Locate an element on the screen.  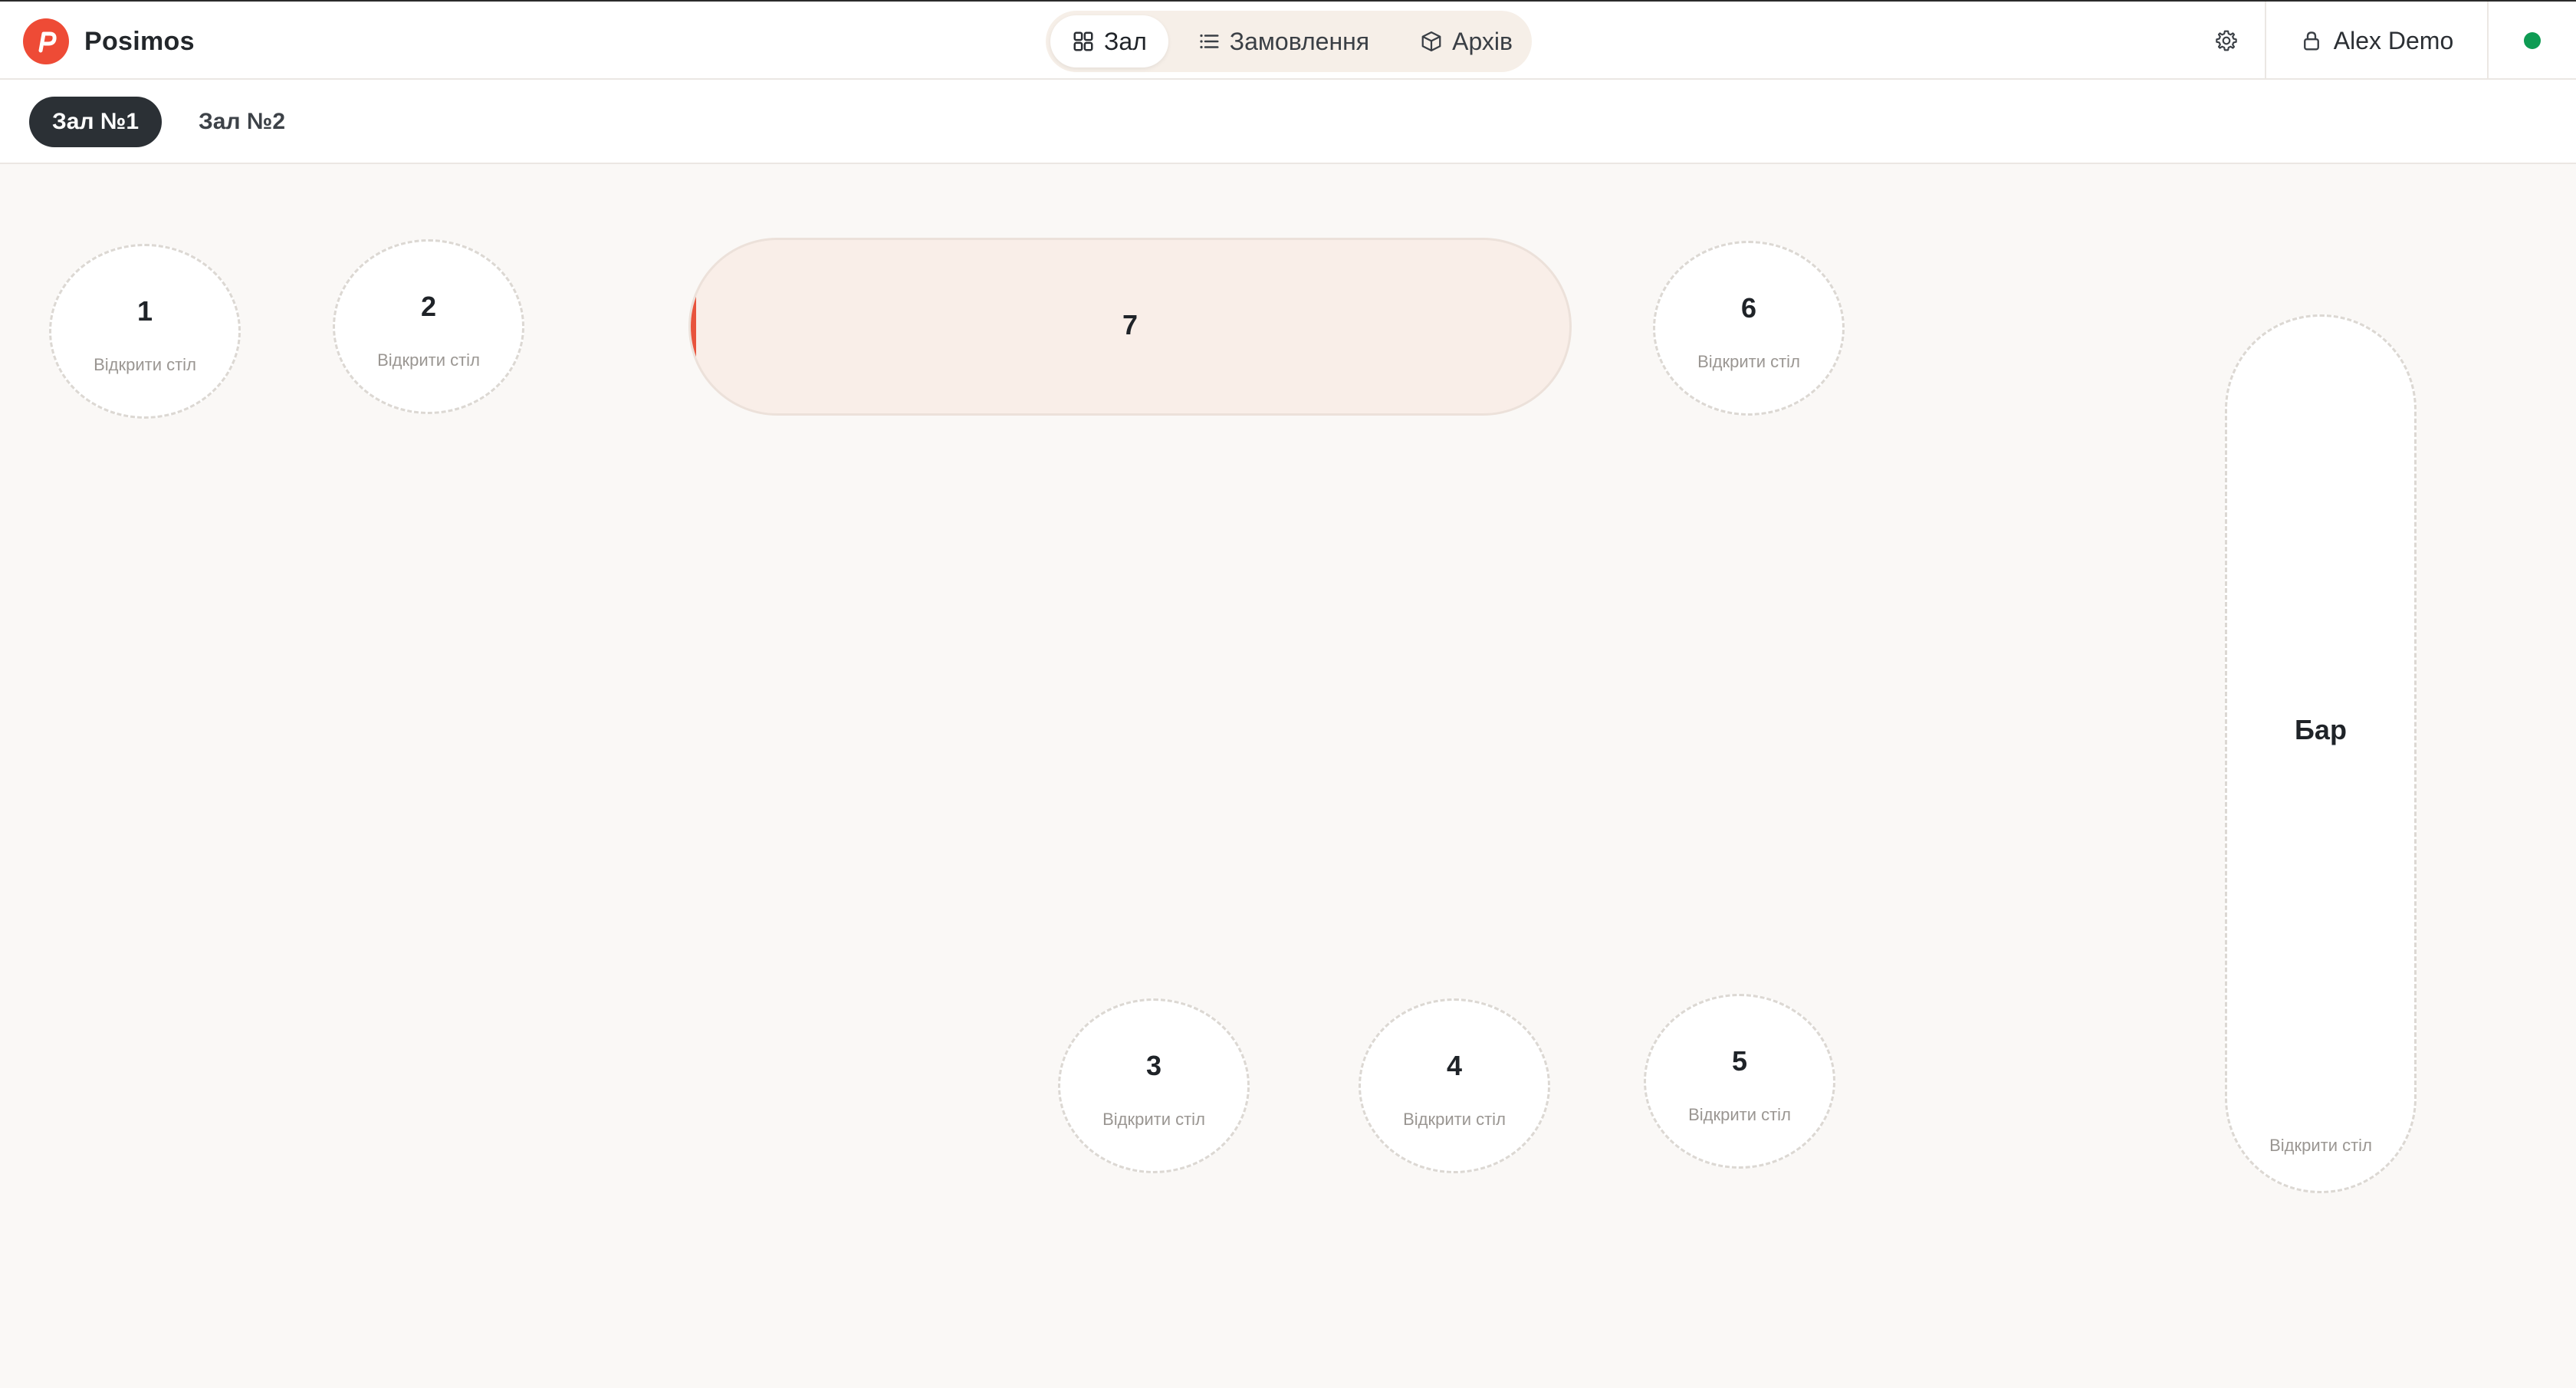
top-bar: Posimos Зал Замовлення Архів Alex Demo is located at coordinates (1288, 40).